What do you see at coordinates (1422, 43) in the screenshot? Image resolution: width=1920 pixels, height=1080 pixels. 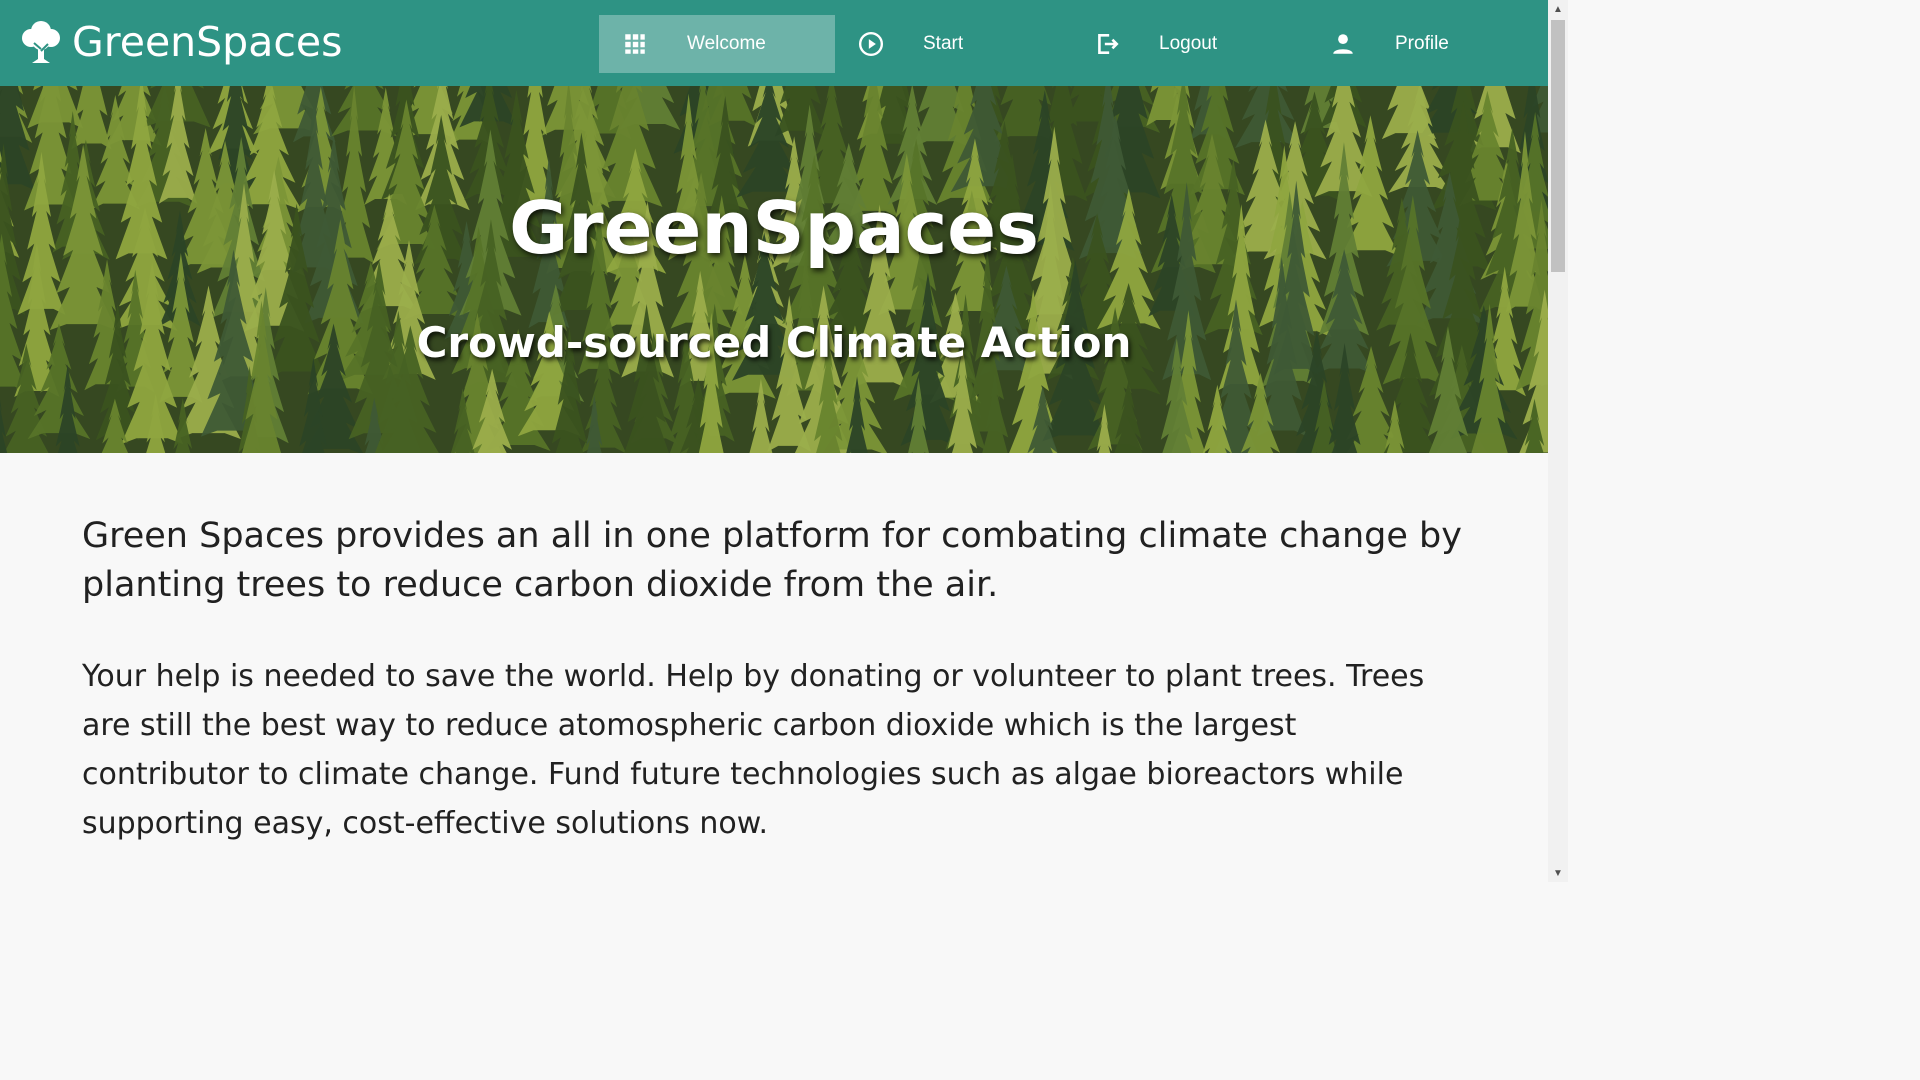 I see `nav-profile-label: Profile` at bounding box center [1422, 43].